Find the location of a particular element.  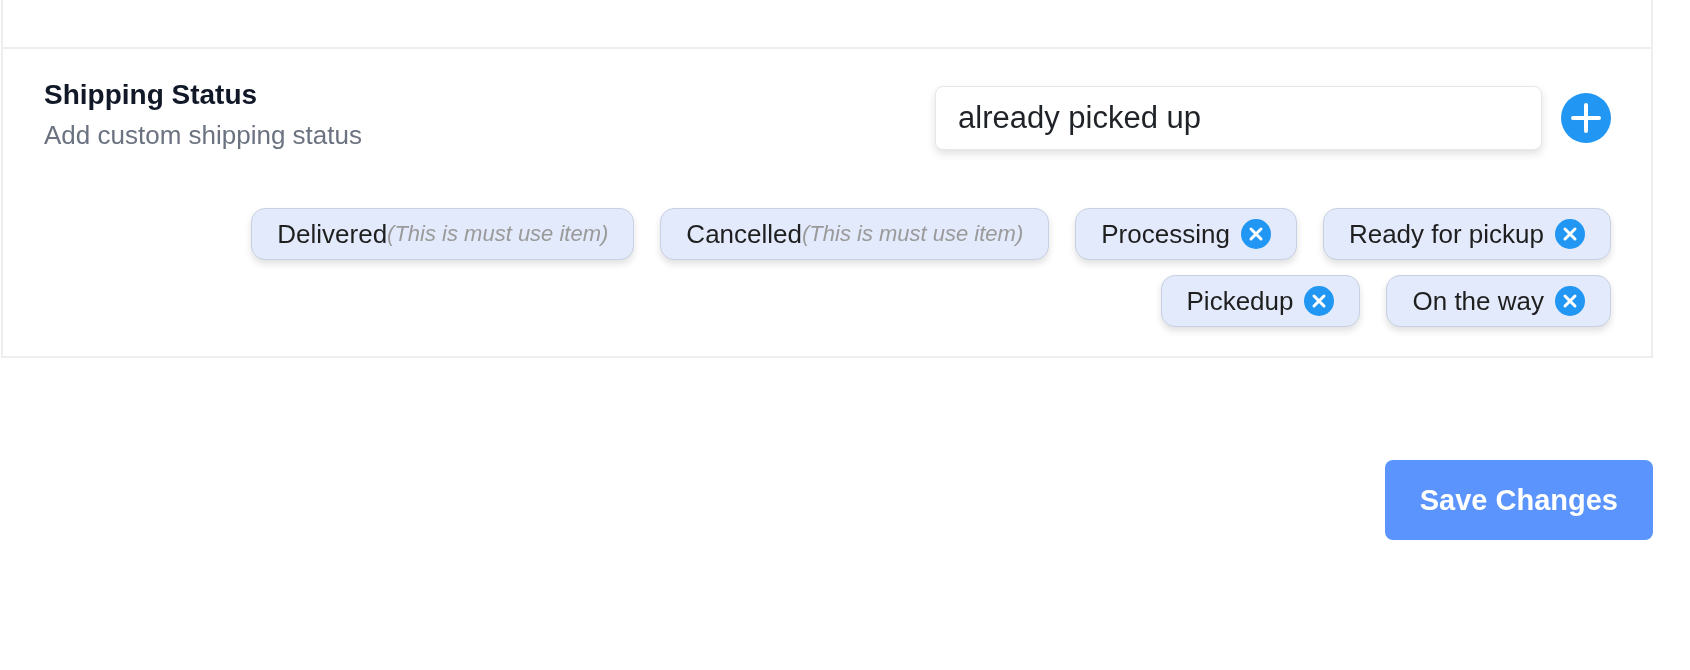

plus-icon is located at coordinates (1586, 118).